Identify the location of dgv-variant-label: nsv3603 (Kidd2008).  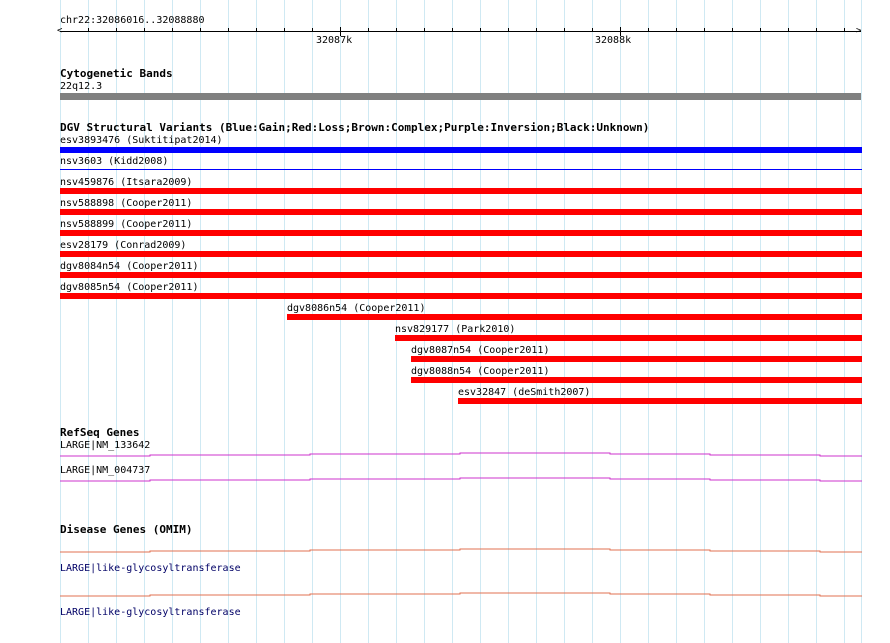
(114, 161).